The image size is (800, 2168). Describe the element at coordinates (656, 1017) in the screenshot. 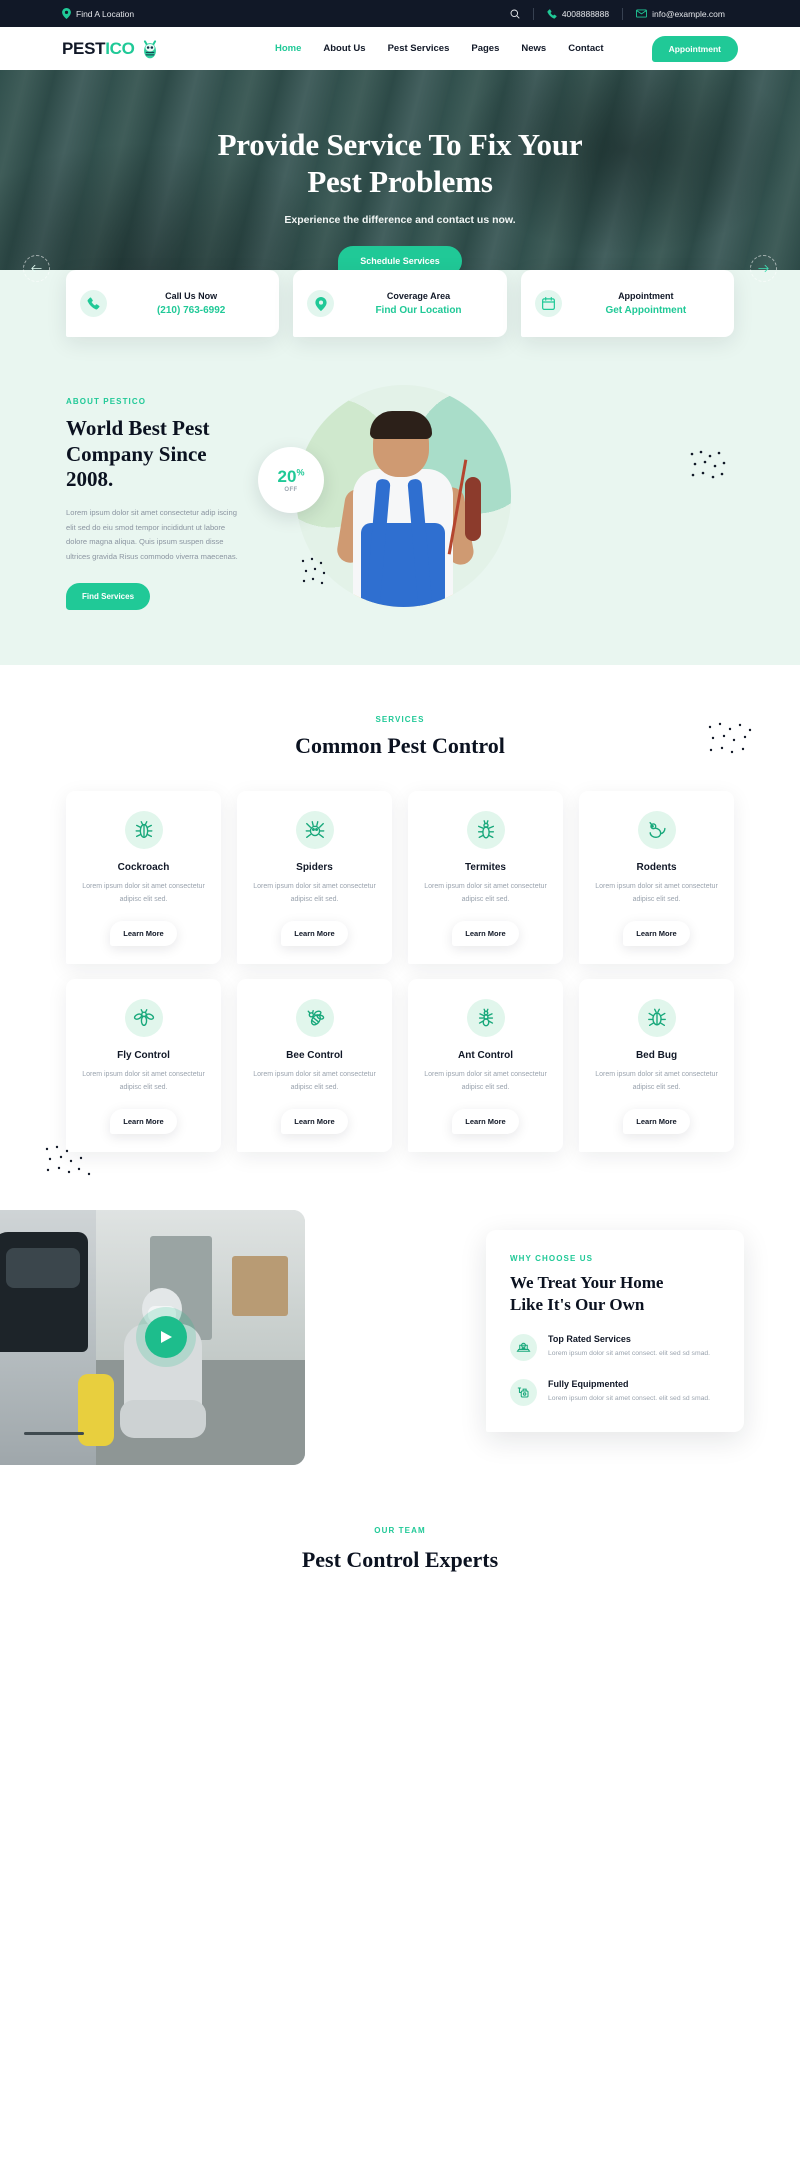

I see `bedbug-icon` at that location.